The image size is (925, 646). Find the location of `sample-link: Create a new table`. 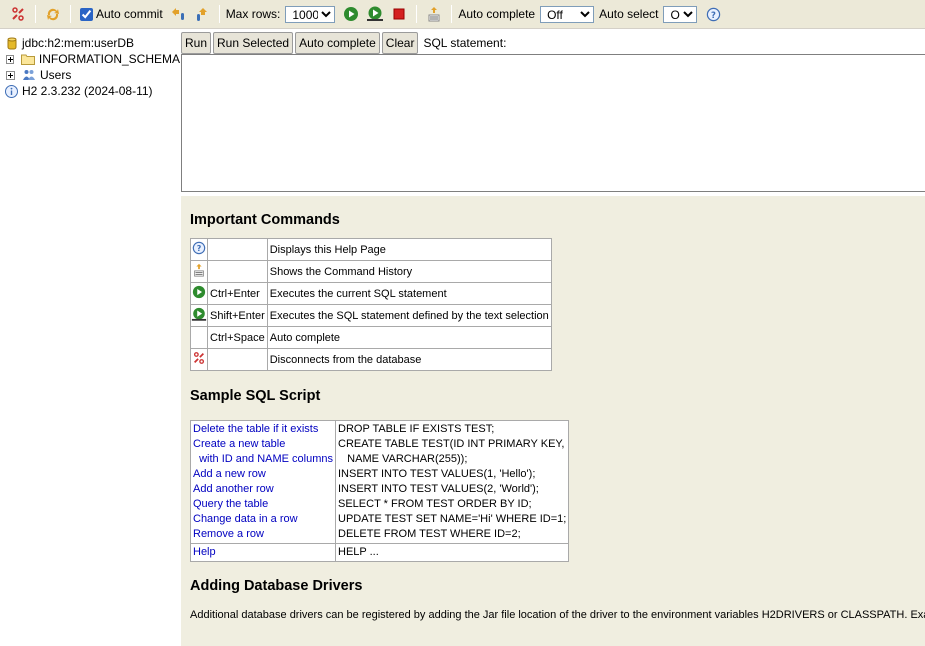

sample-link: Create a new table is located at coordinates (263, 444).